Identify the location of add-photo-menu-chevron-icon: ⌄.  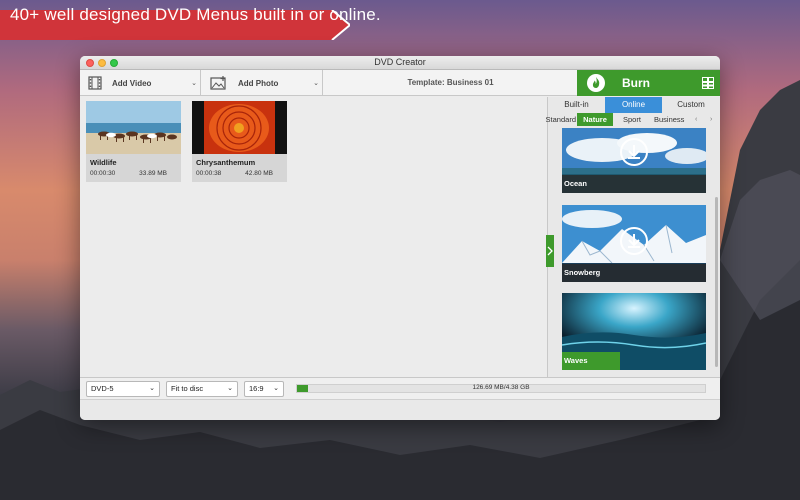
(316, 83).